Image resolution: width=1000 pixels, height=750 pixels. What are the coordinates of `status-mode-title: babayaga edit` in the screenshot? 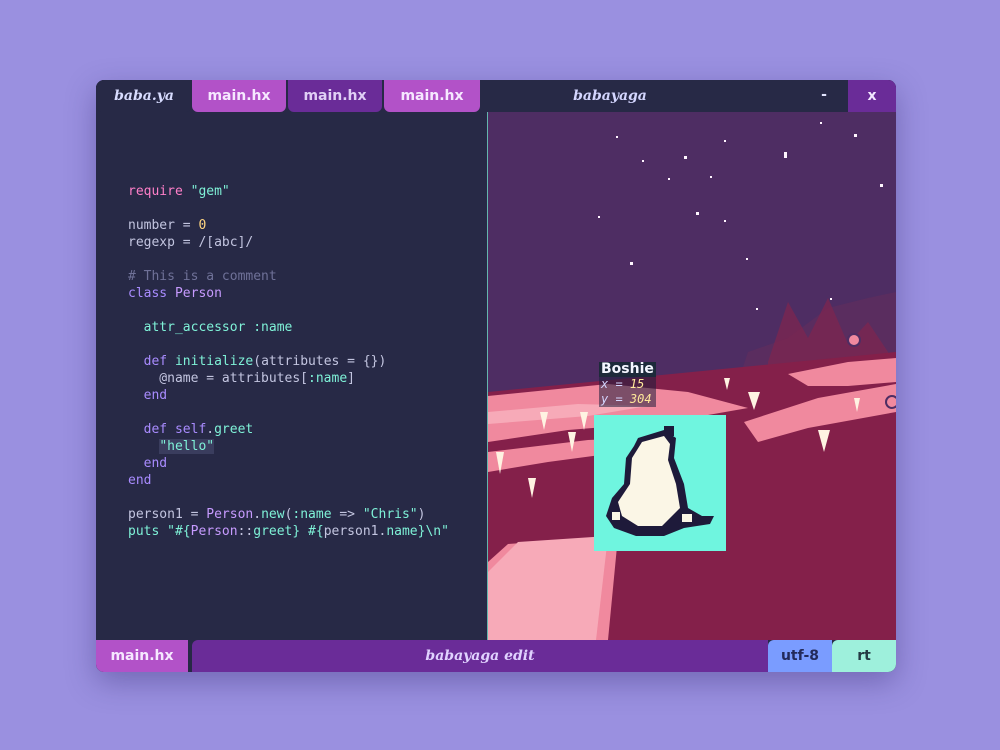 It's located at (480, 656).